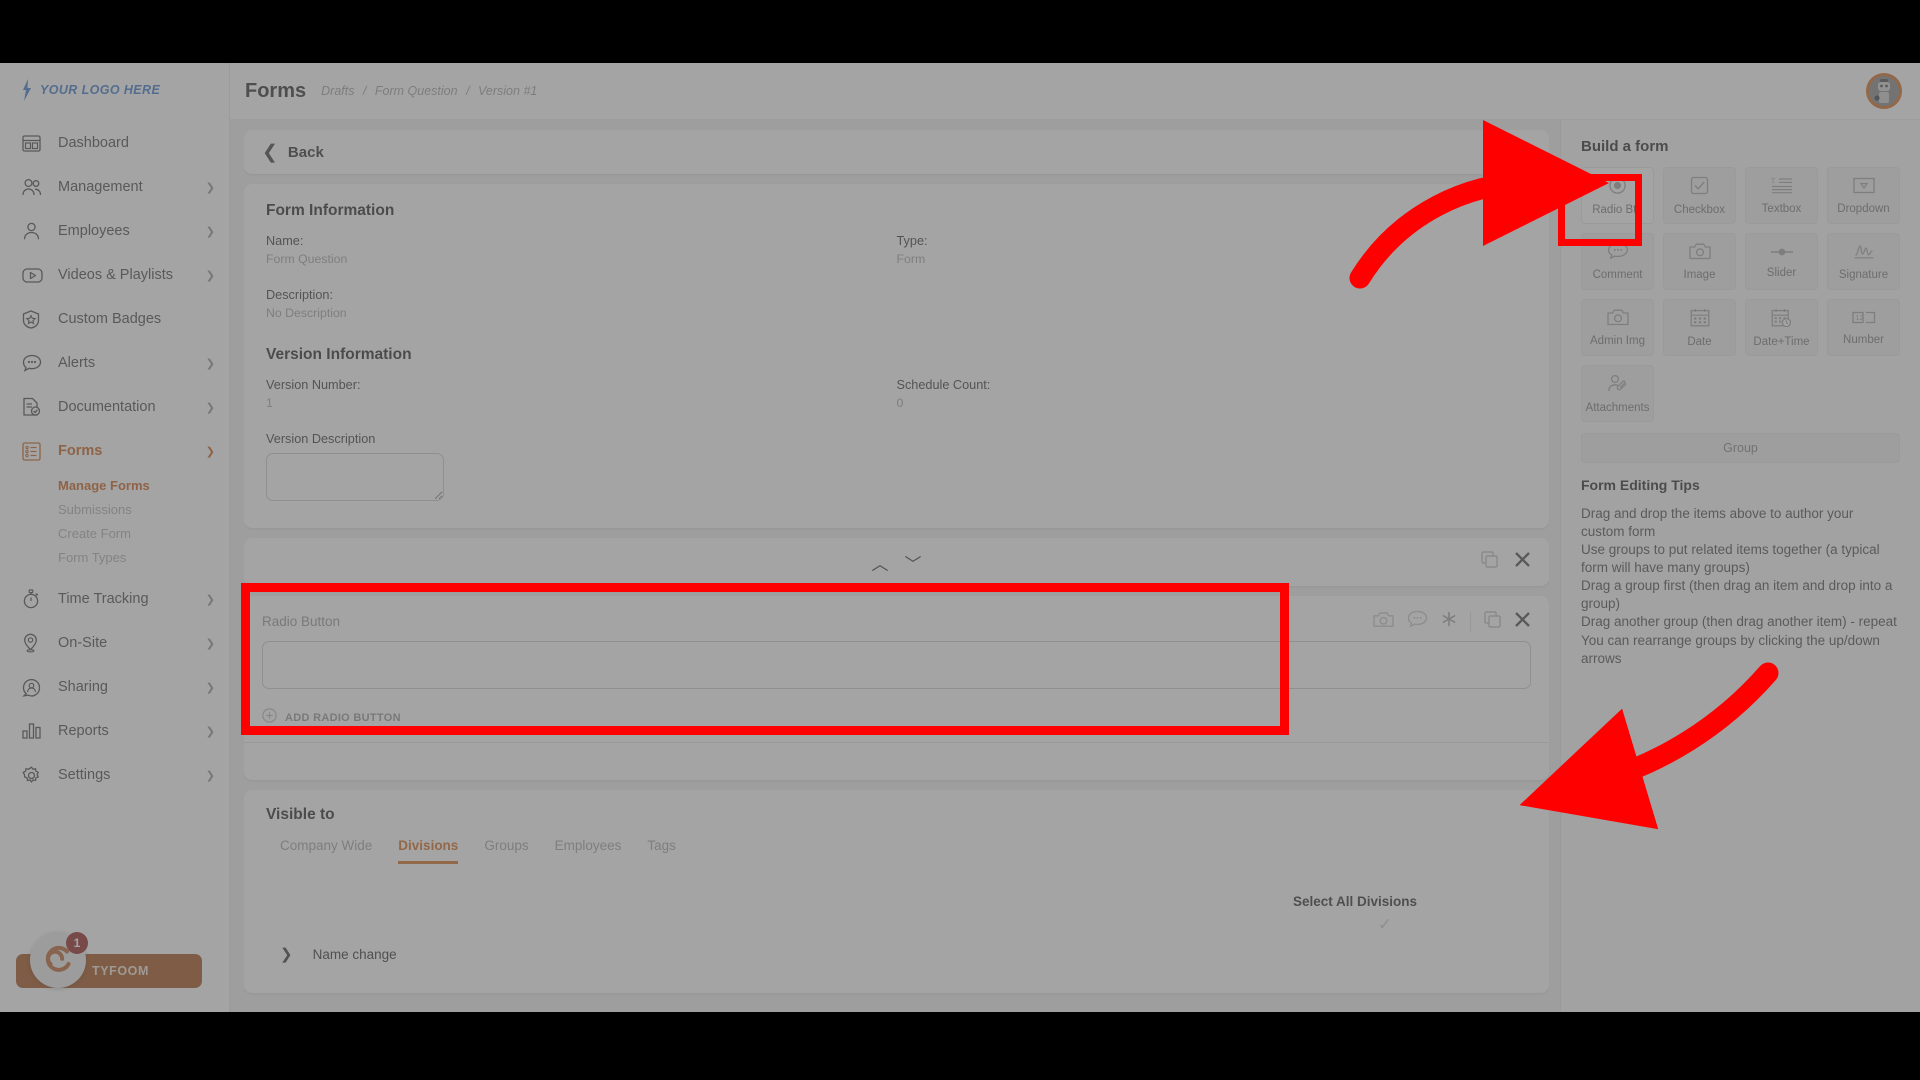  I want to click on tab-divisions: Divisions, so click(428, 851).